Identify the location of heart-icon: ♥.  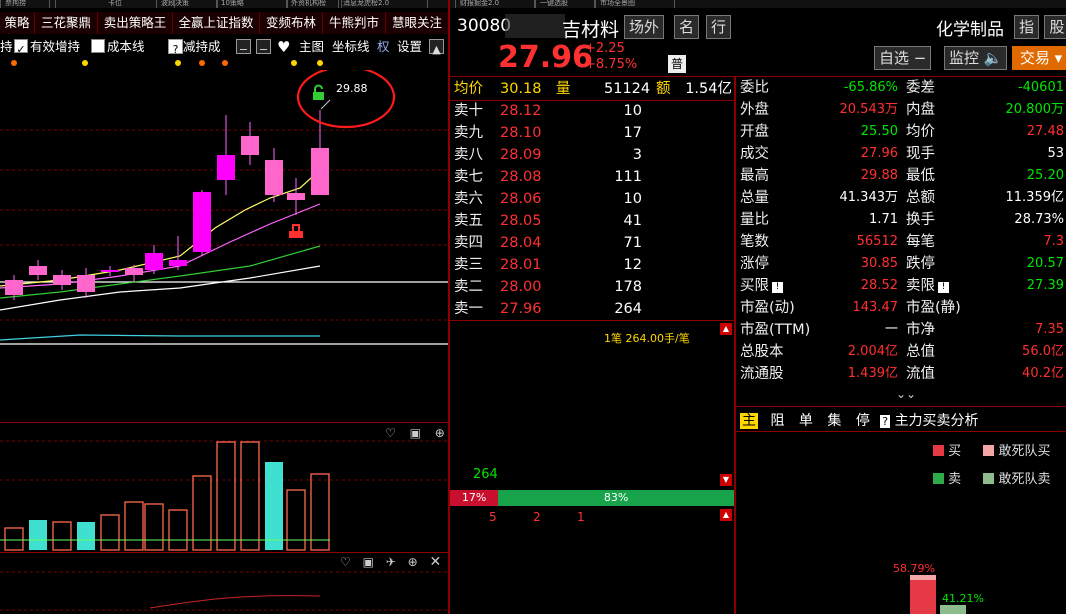
(283, 47).